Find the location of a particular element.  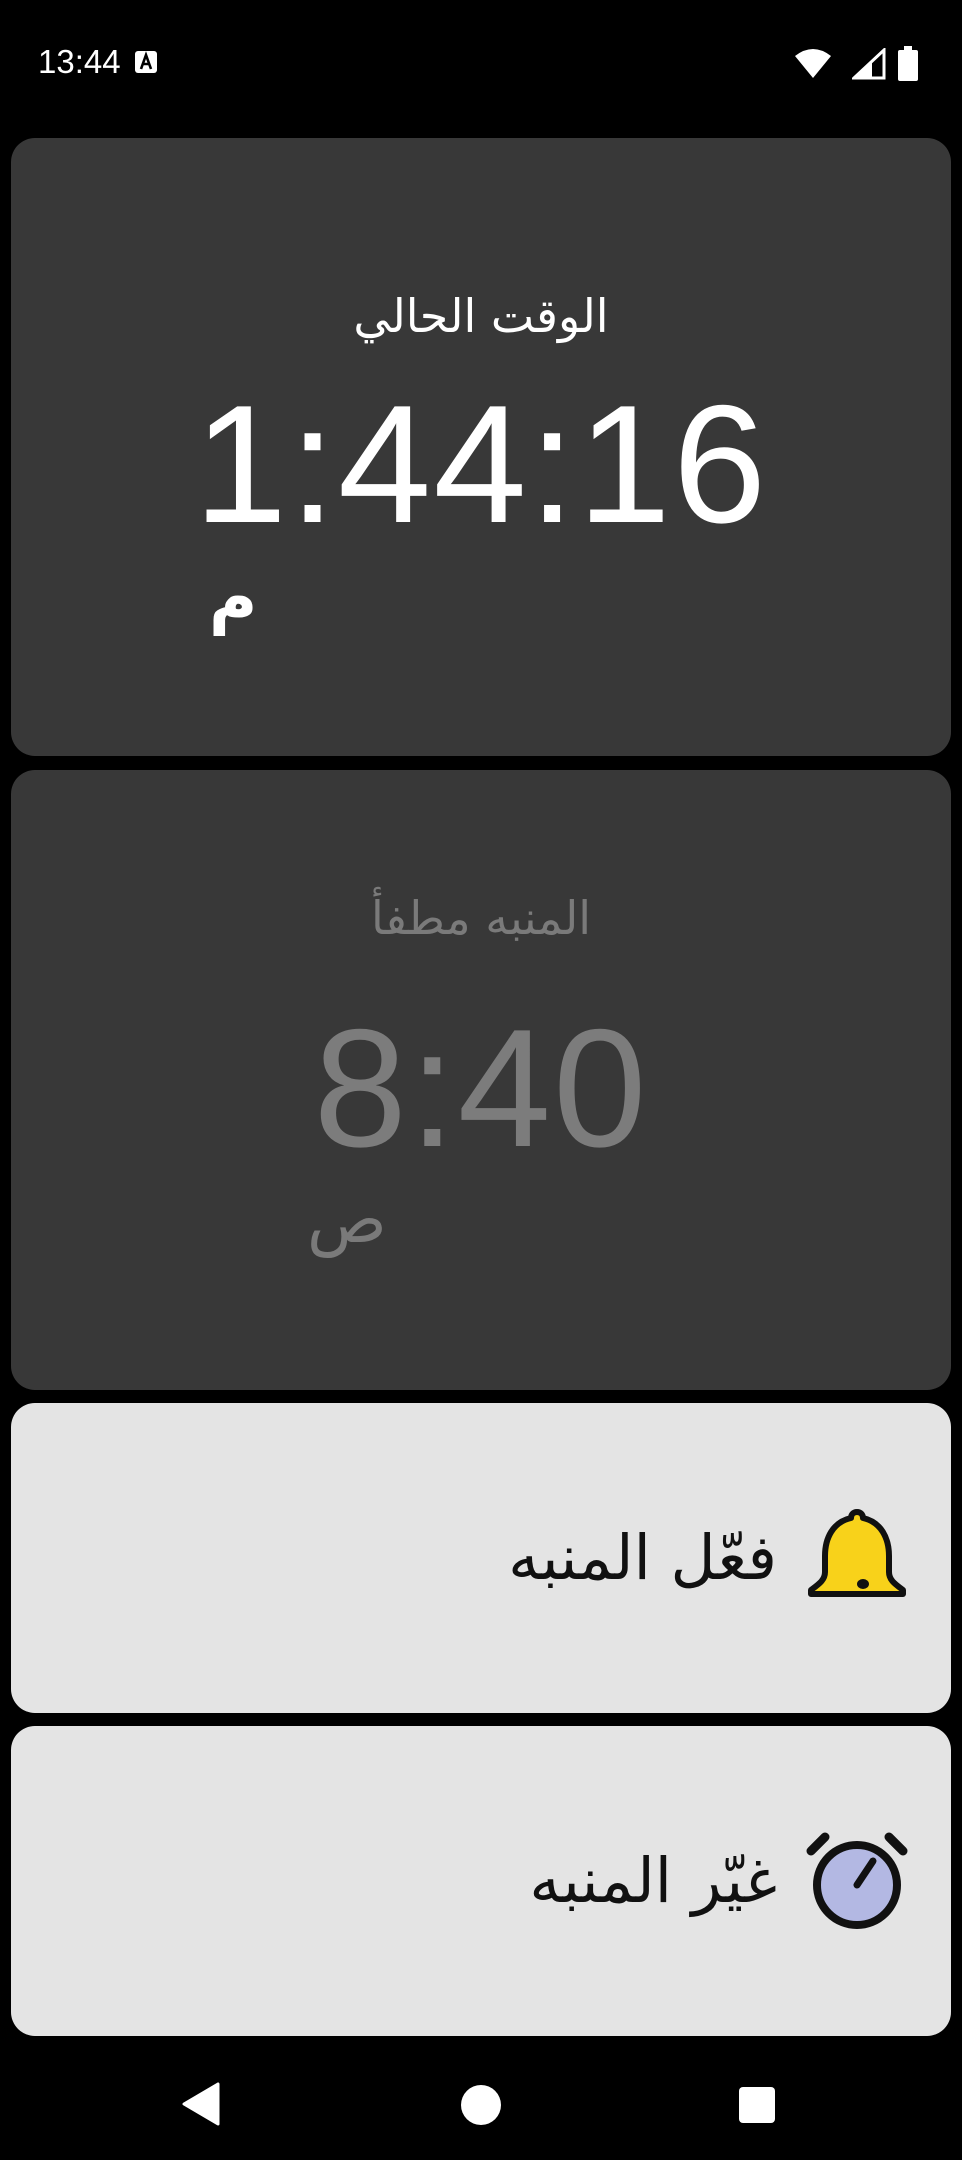

status-time: 13:44 is located at coordinates (79, 61).